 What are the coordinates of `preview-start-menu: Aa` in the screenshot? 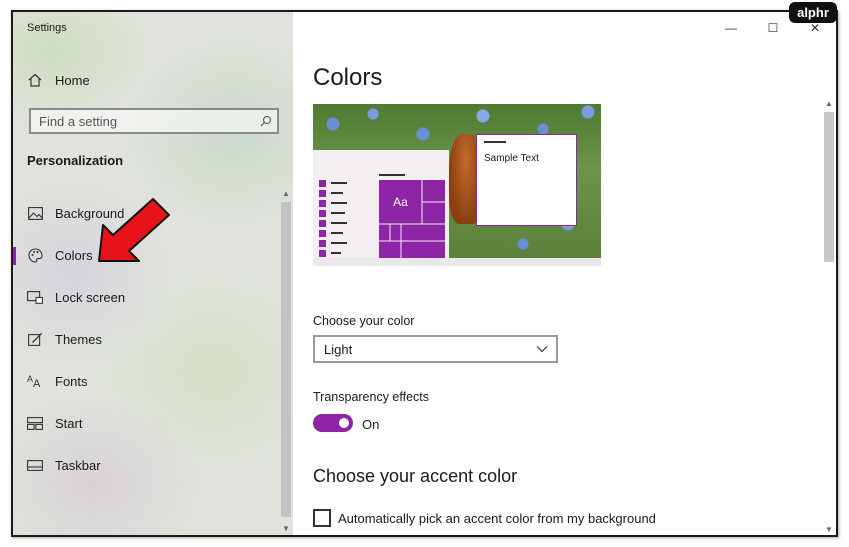 It's located at (381, 204).